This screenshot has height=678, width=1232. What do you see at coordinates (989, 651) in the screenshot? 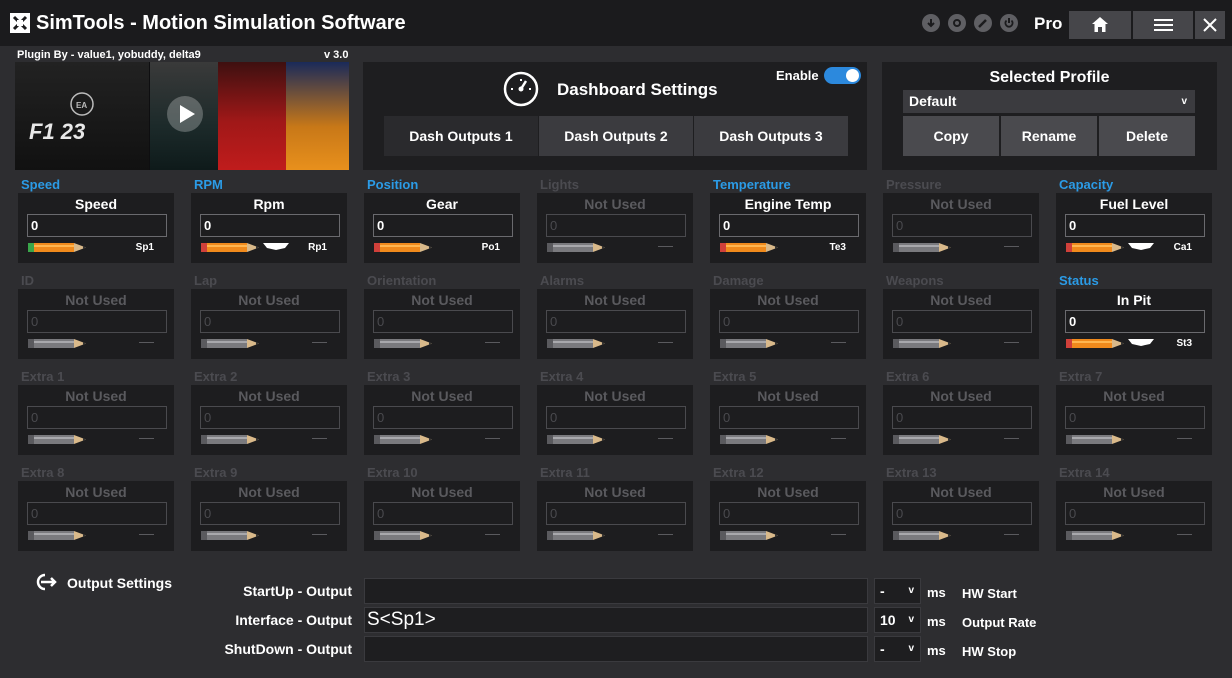
I see `hw-stop-label: HW Stop` at bounding box center [989, 651].